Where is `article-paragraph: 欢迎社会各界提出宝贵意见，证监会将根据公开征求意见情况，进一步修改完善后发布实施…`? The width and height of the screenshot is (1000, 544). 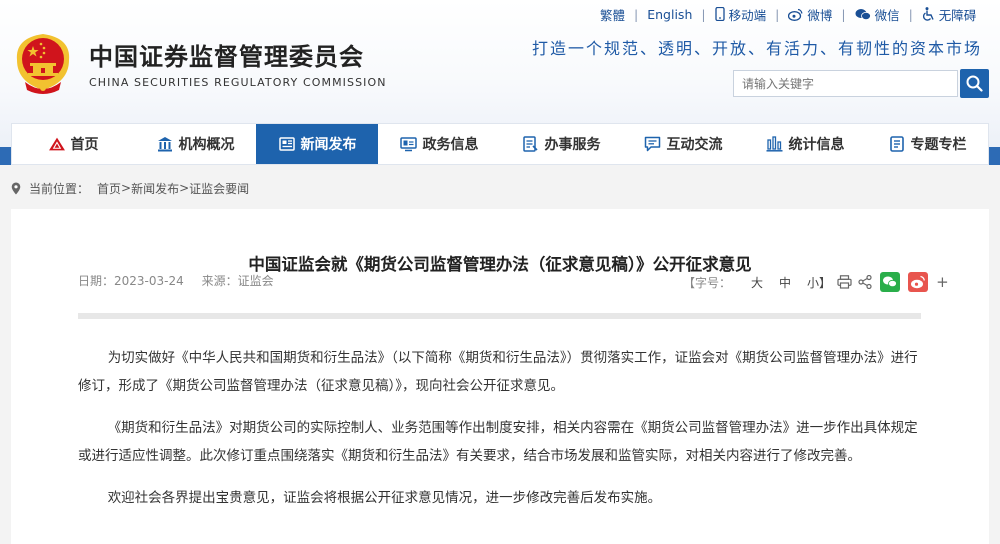 article-paragraph: 欢迎社会各界提出宝贵意见，证监会将根据公开征求意见情况，进一步修改完善后发布实施… is located at coordinates (384, 498).